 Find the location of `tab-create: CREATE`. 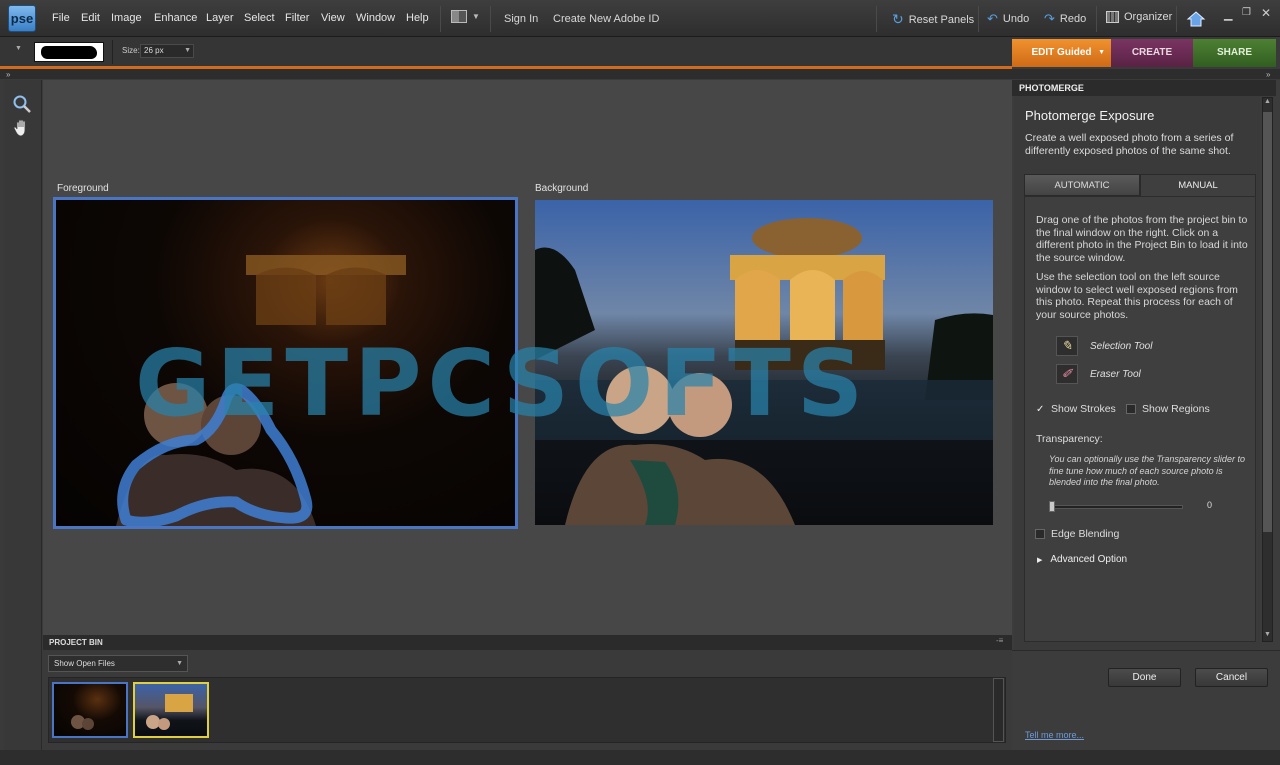

tab-create: CREATE is located at coordinates (1152, 53).